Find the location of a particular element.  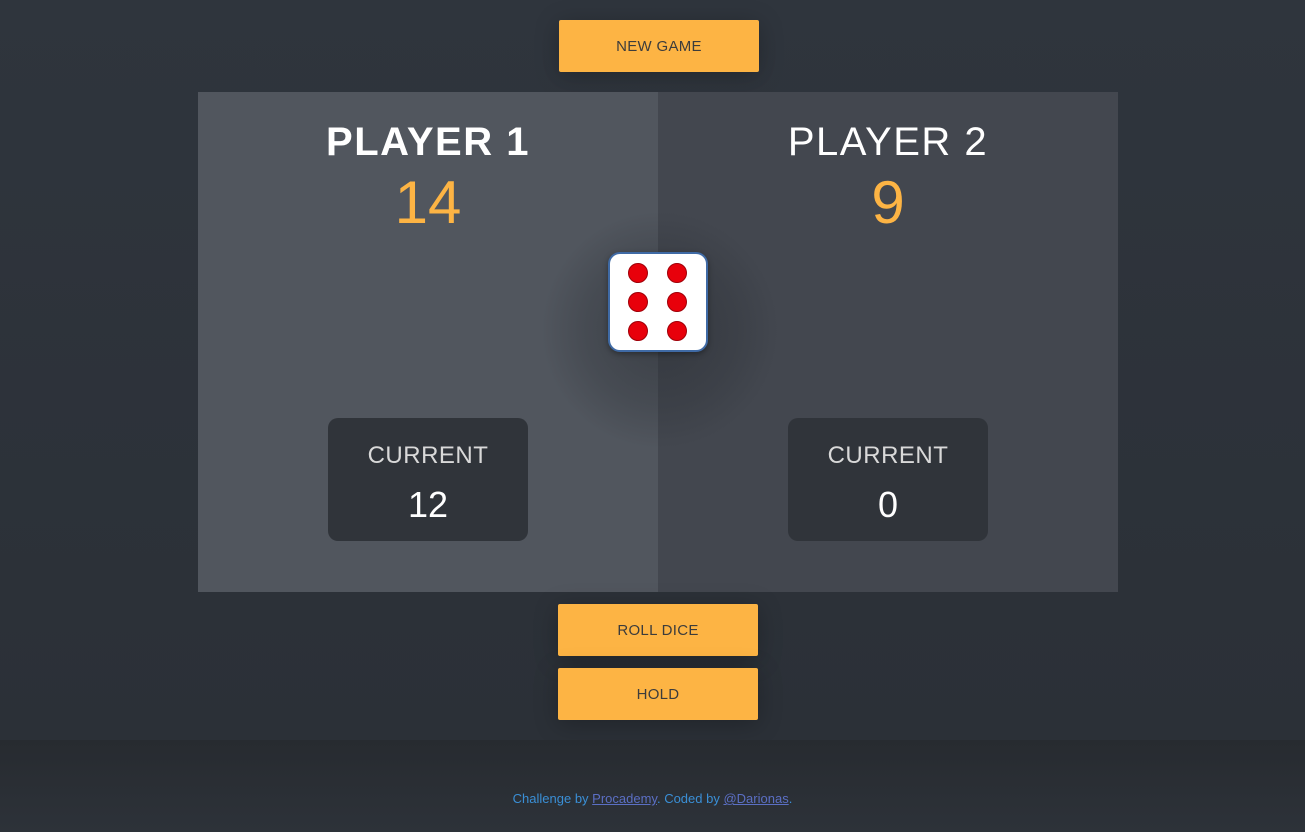

player-1-current-box: CURRENT 12 is located at coordinates (428, 479).